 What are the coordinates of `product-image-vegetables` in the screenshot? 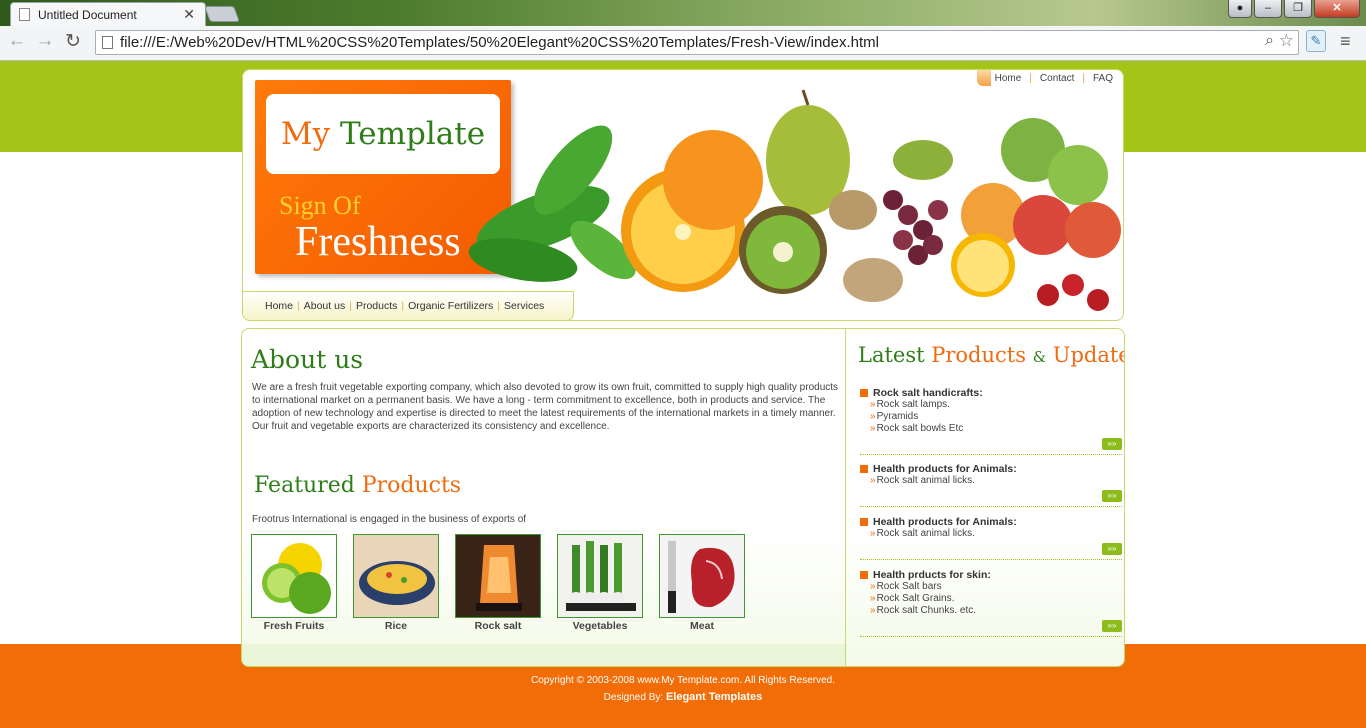 It's located at (600, 576).